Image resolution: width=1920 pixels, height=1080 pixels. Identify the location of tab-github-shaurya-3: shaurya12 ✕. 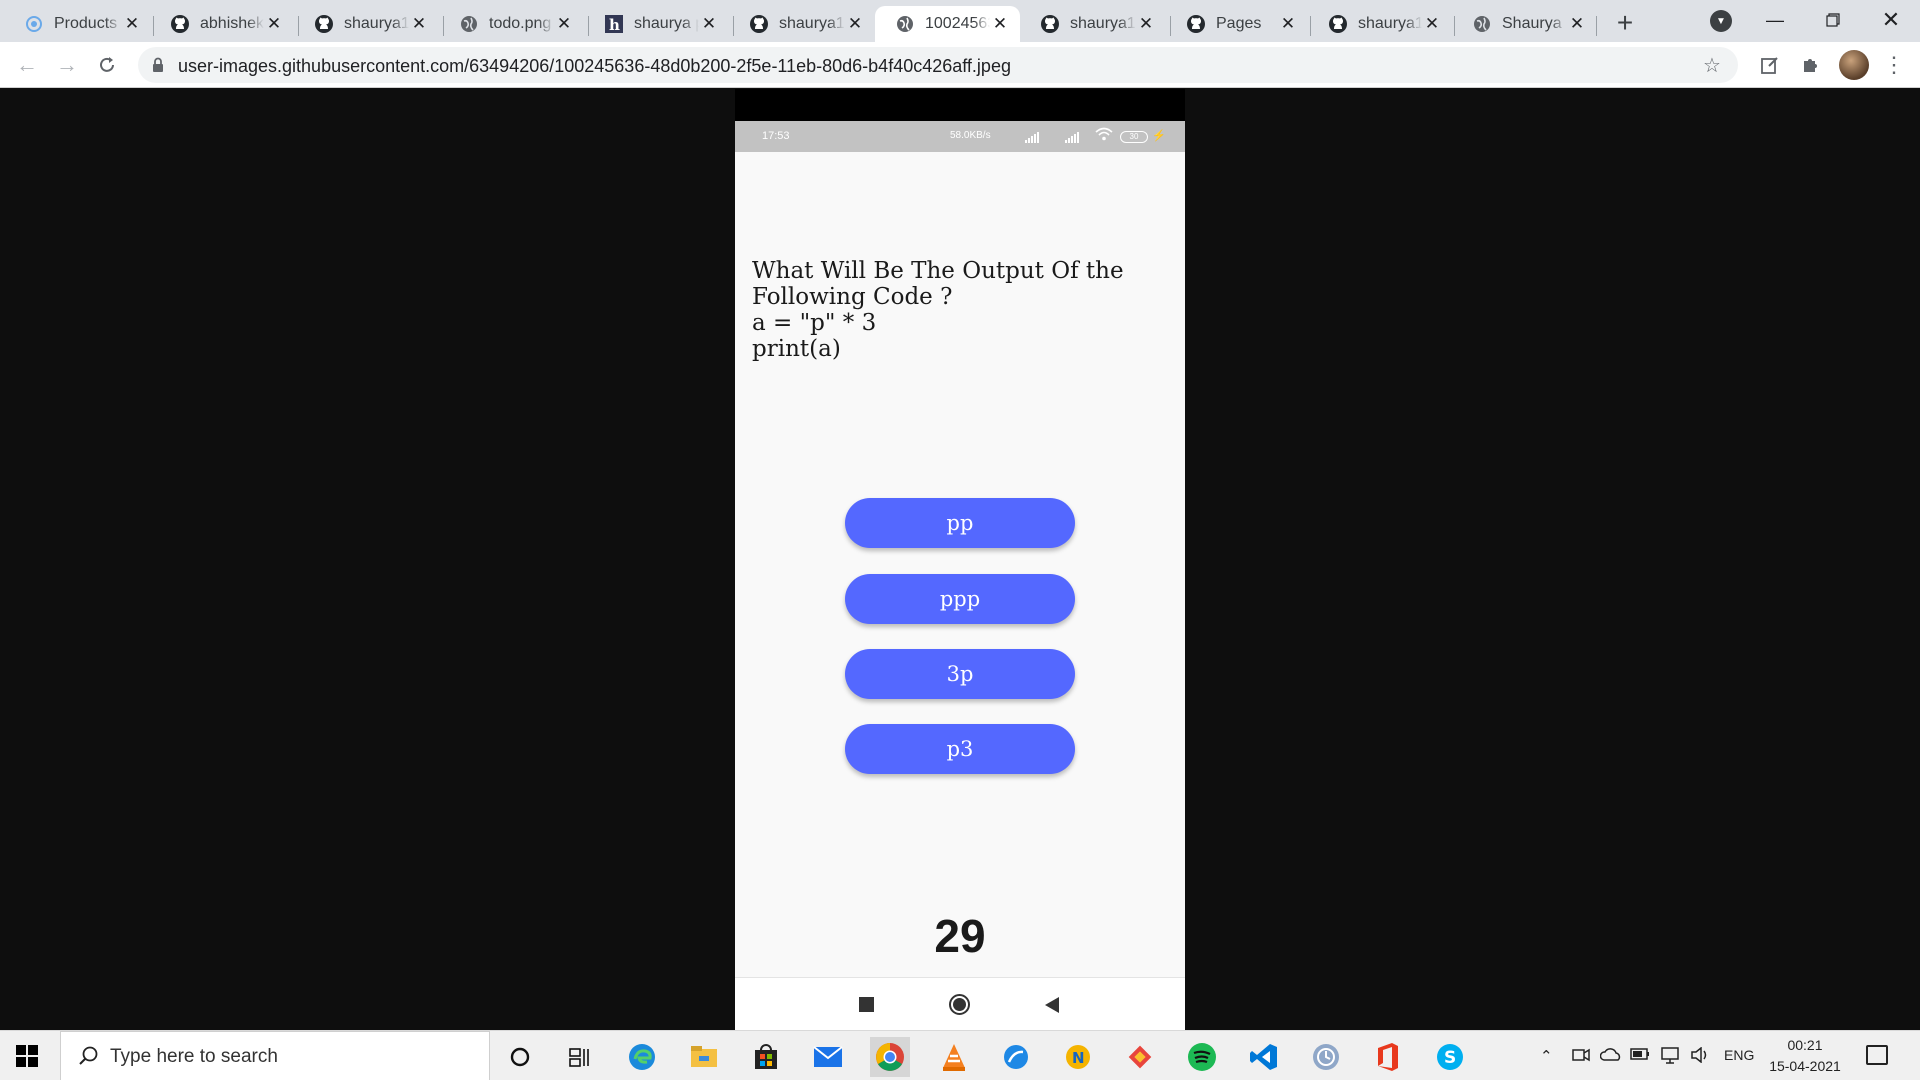
(1093, 24).